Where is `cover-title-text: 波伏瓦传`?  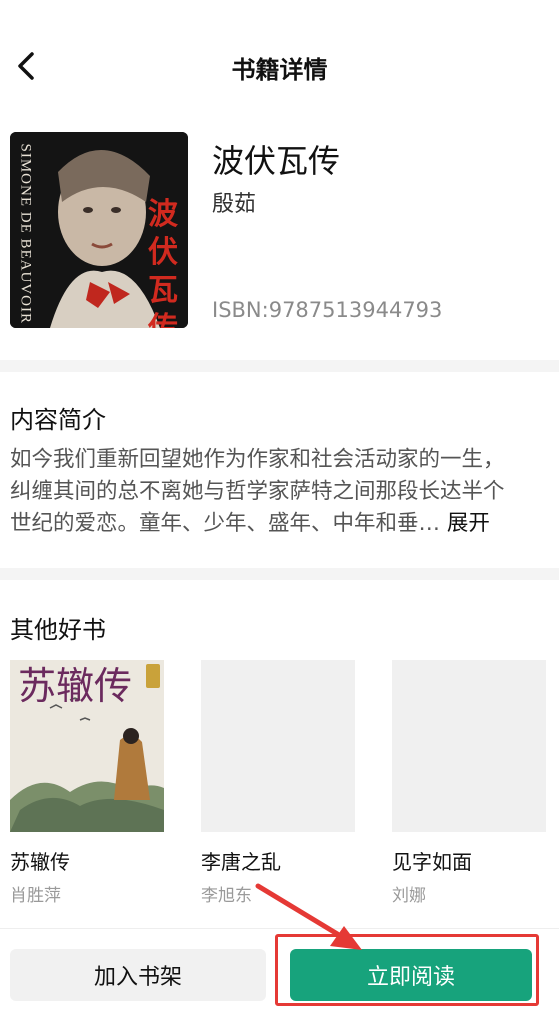
cover-title-text: 波伏瓦传 is located at coordinates (163, 262).